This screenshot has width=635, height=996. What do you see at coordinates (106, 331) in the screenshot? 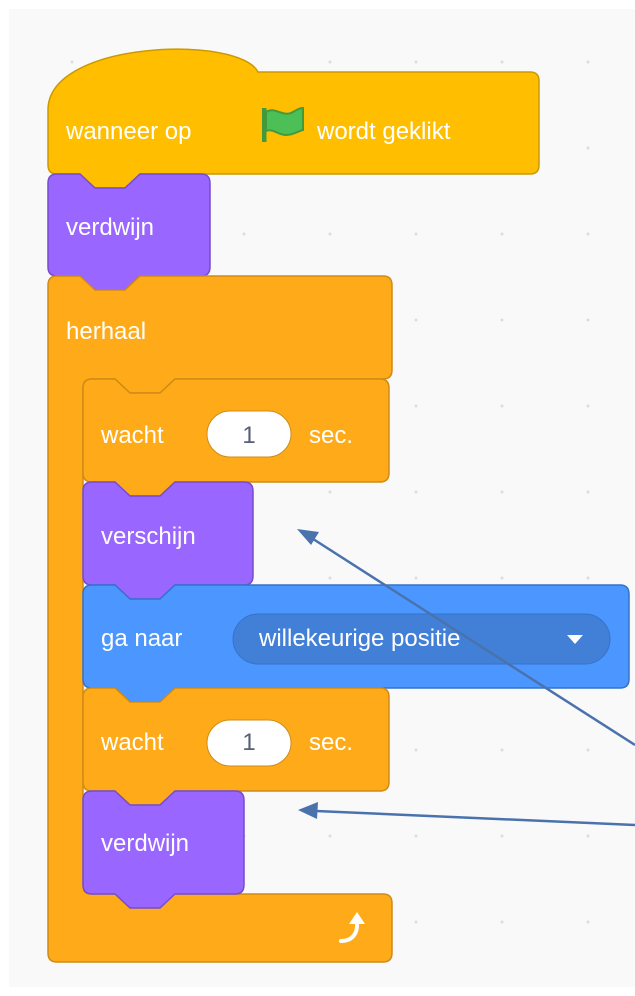
I see `repeat-label: herhaal` at bounding box center [106, 331].